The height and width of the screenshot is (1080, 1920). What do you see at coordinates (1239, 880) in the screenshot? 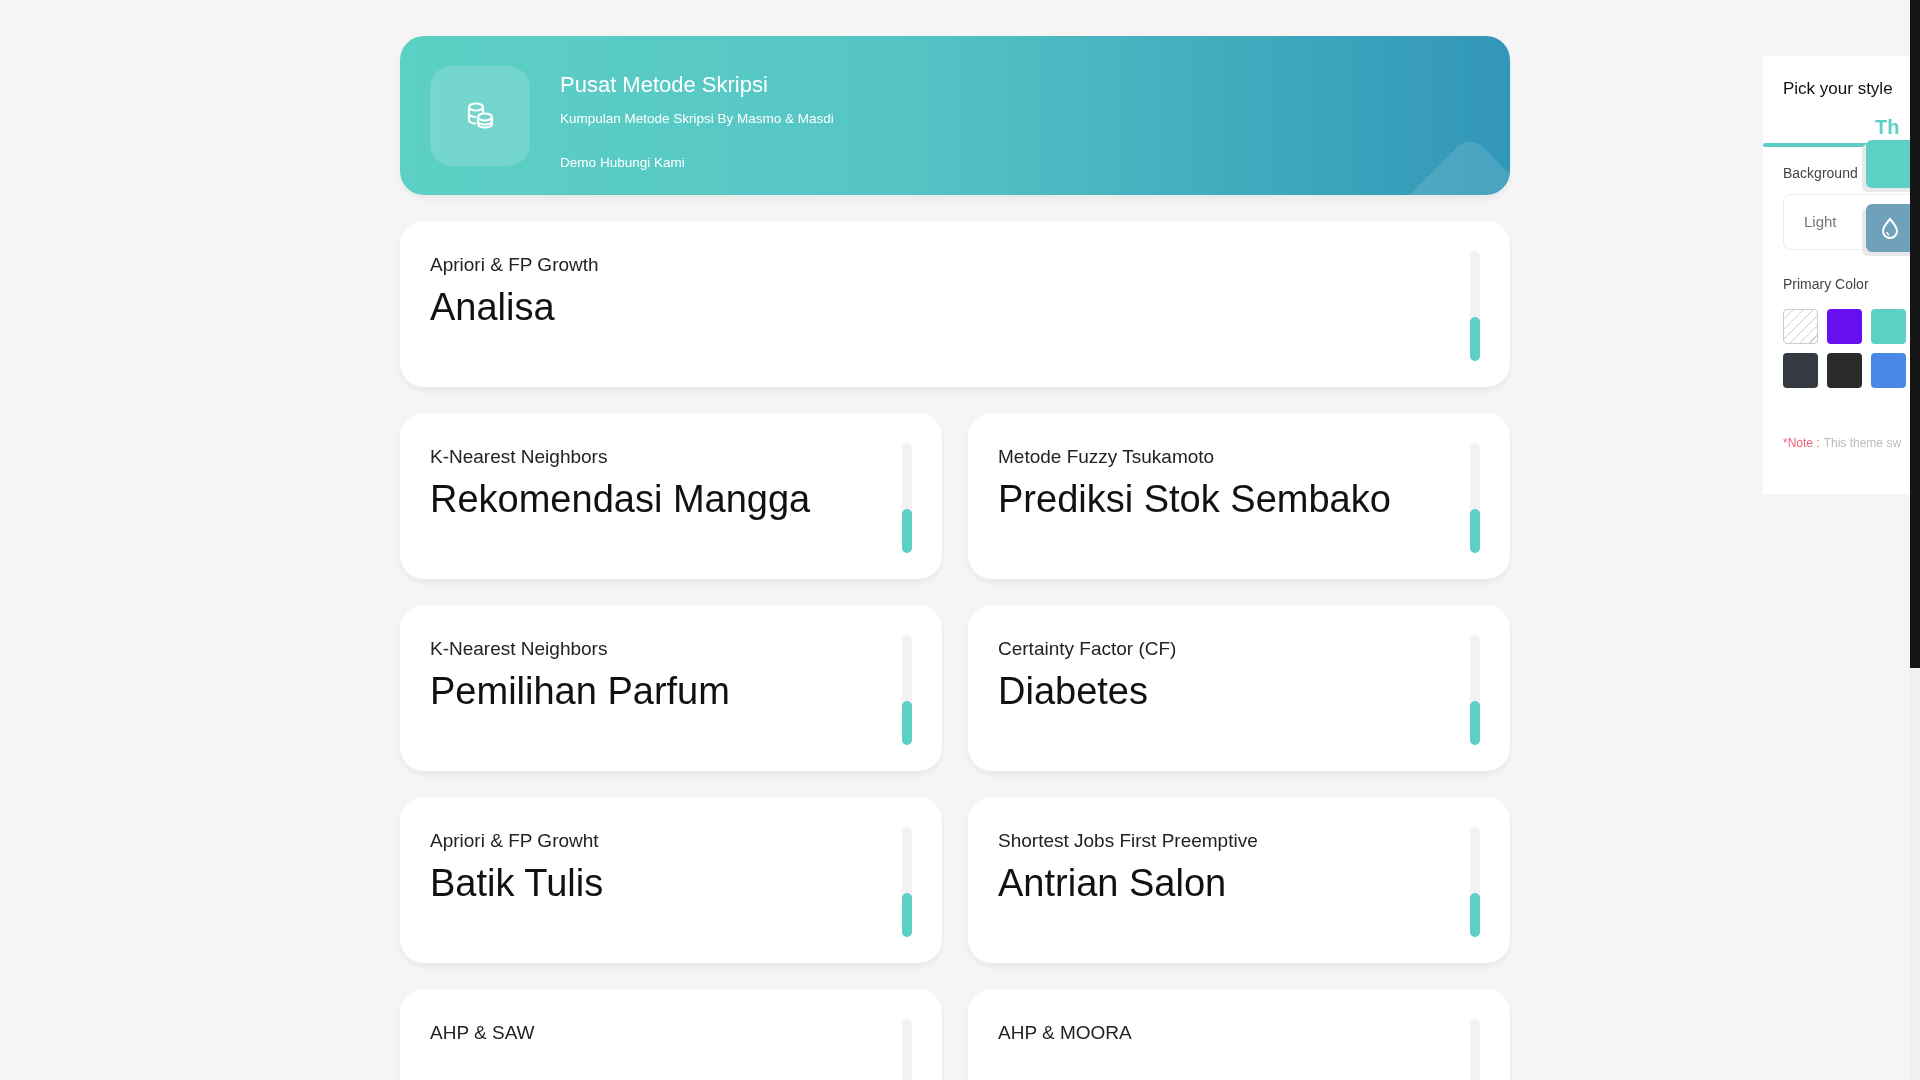
I see `method-card: Shortest Jobs First Preemptive Antrian Salon` at bounding box center [1239, 880].